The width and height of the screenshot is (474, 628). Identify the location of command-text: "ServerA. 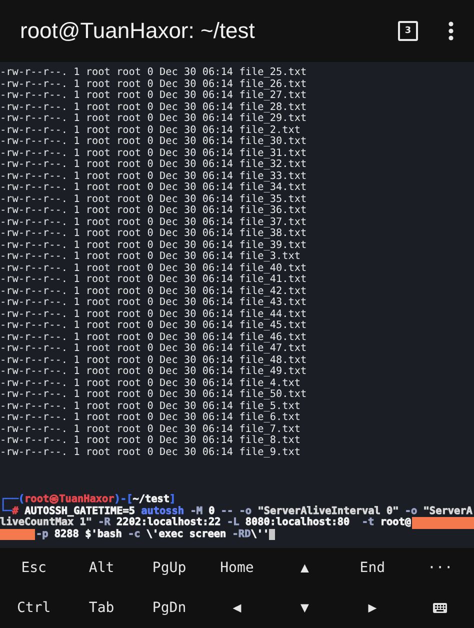
(447, 511).